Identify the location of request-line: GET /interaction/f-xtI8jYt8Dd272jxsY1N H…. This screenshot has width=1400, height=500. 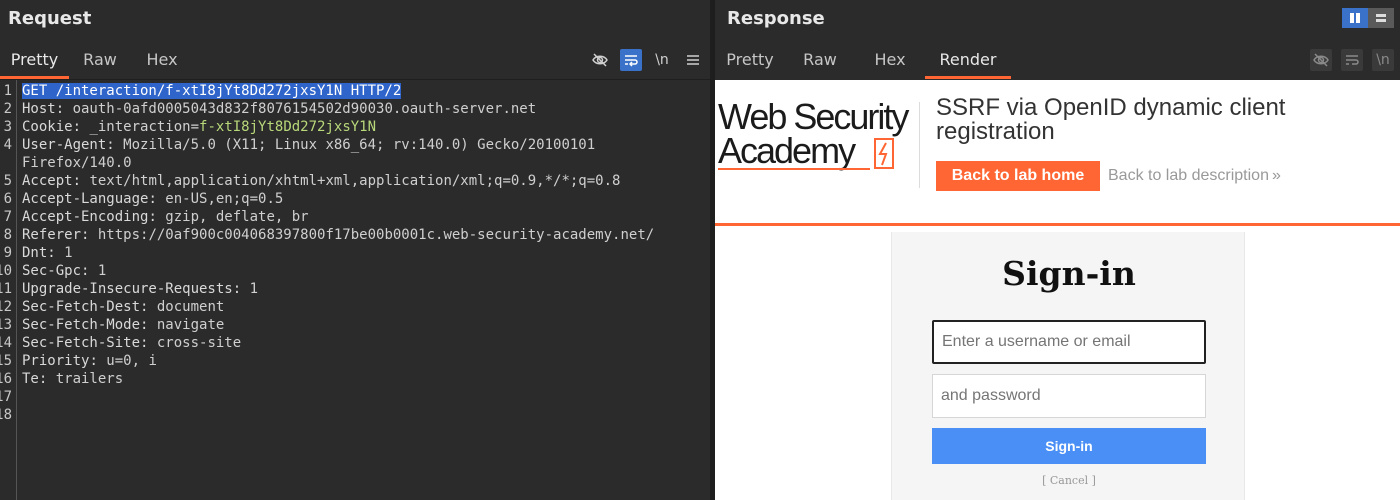
(366, 91).